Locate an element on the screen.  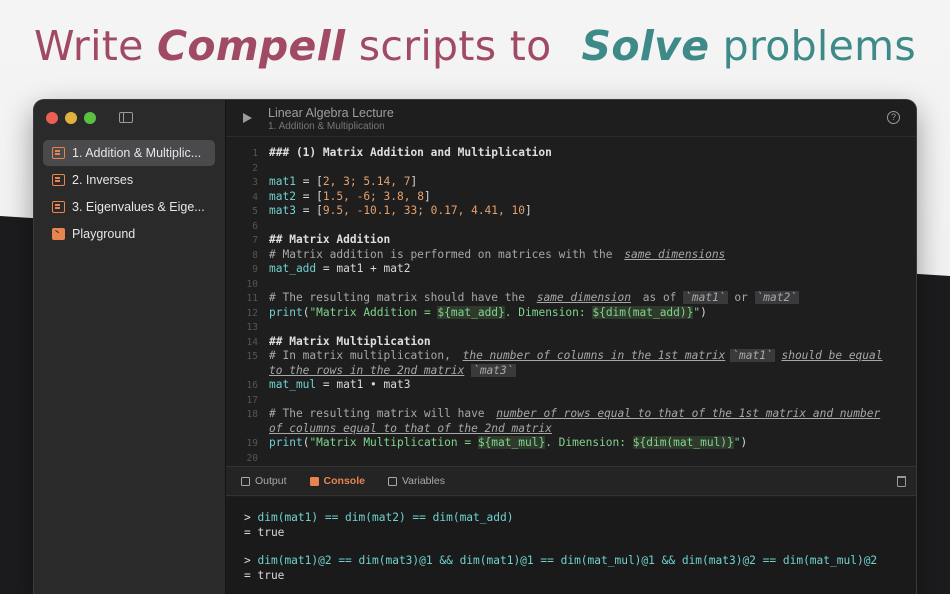
code-reference: `mat3` is located at coordinates (493, 370).